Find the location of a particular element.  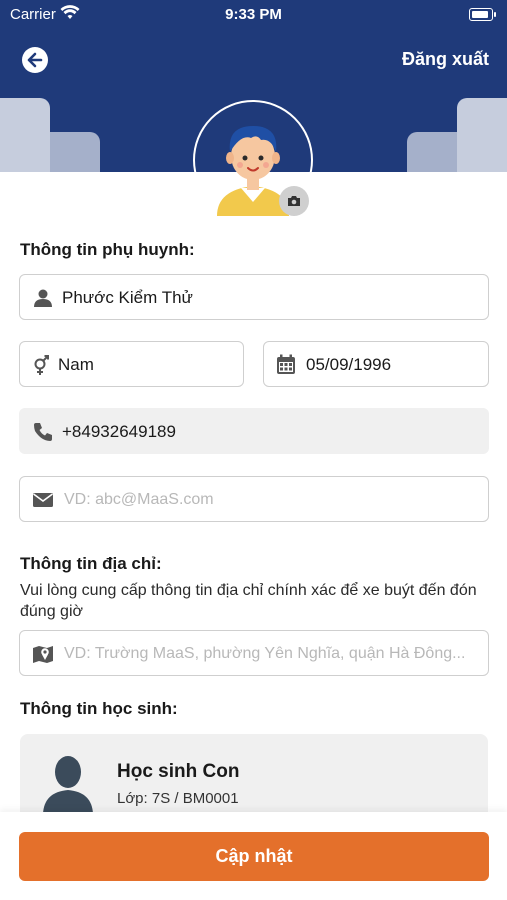

gender-value: Nam is located at coordinates (76, 364).